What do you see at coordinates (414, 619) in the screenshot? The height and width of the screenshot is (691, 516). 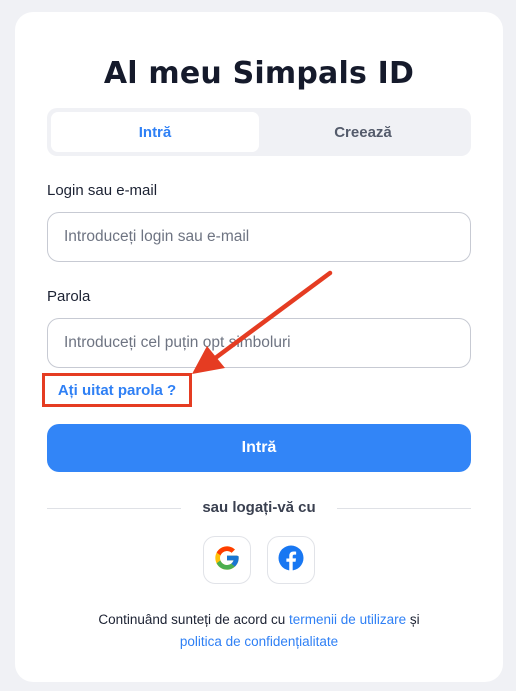 I see `terms-and: și` at bounding box center [414, 619].